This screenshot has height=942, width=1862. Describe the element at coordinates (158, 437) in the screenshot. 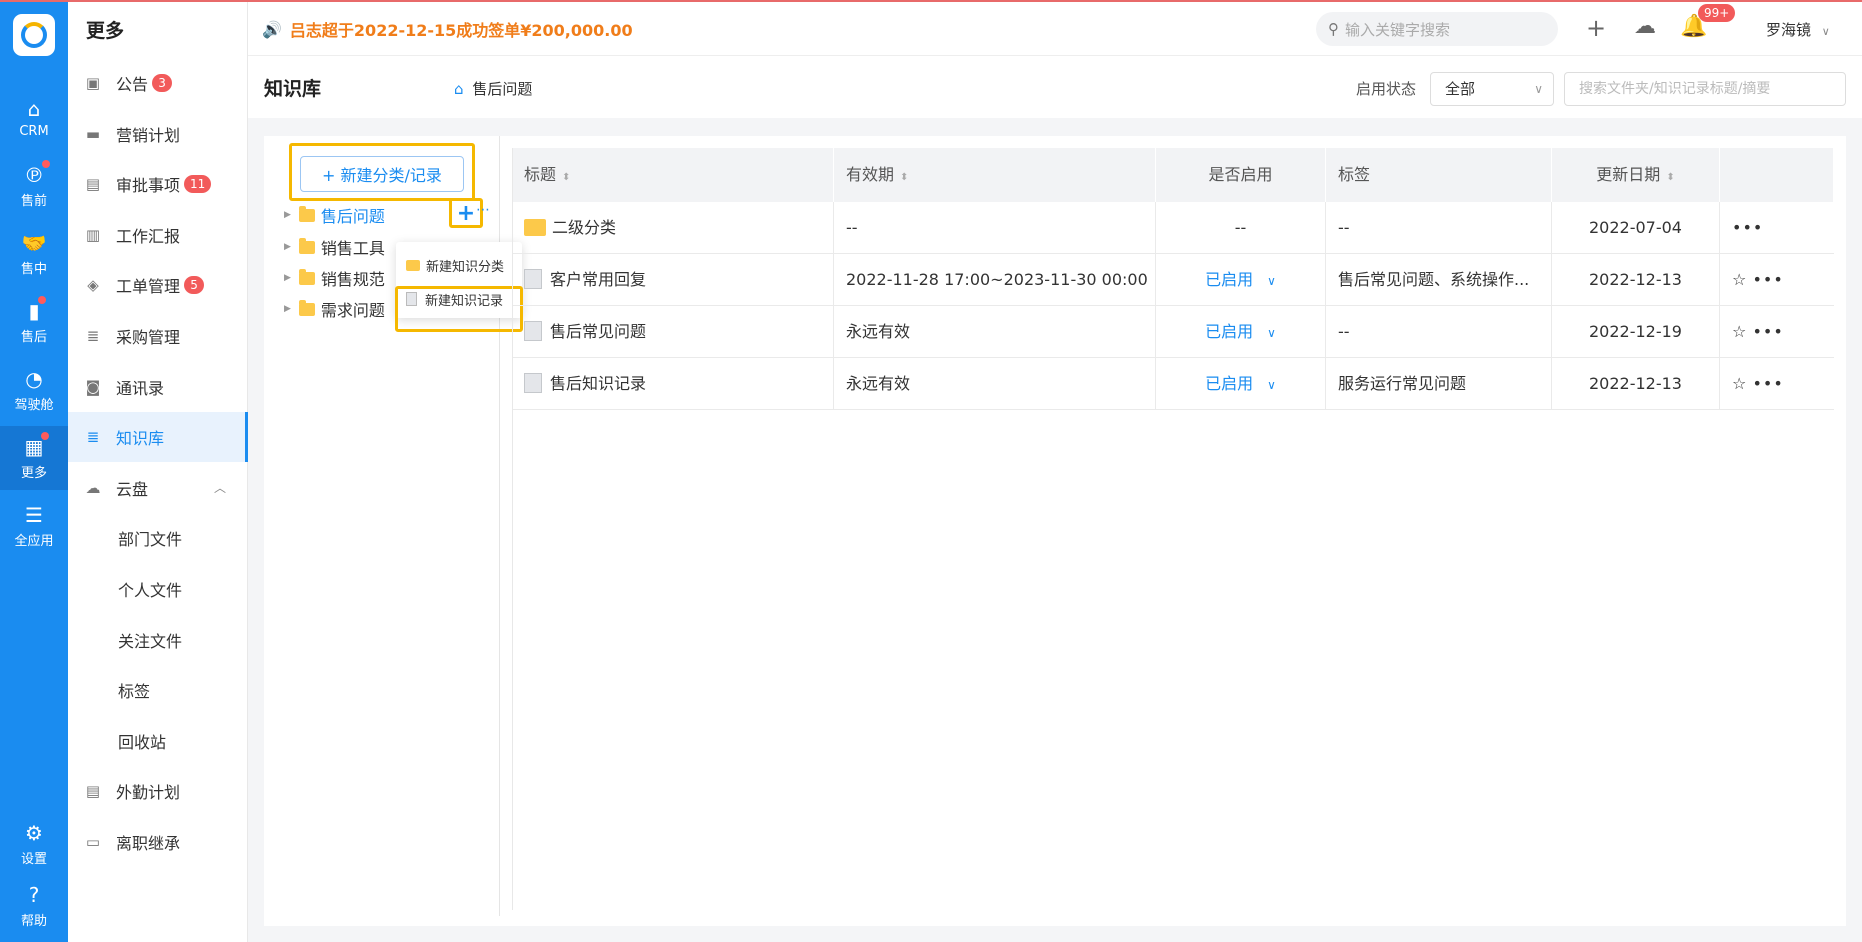

I see `sidebar-item-7: ≣ 知识库` at that location.